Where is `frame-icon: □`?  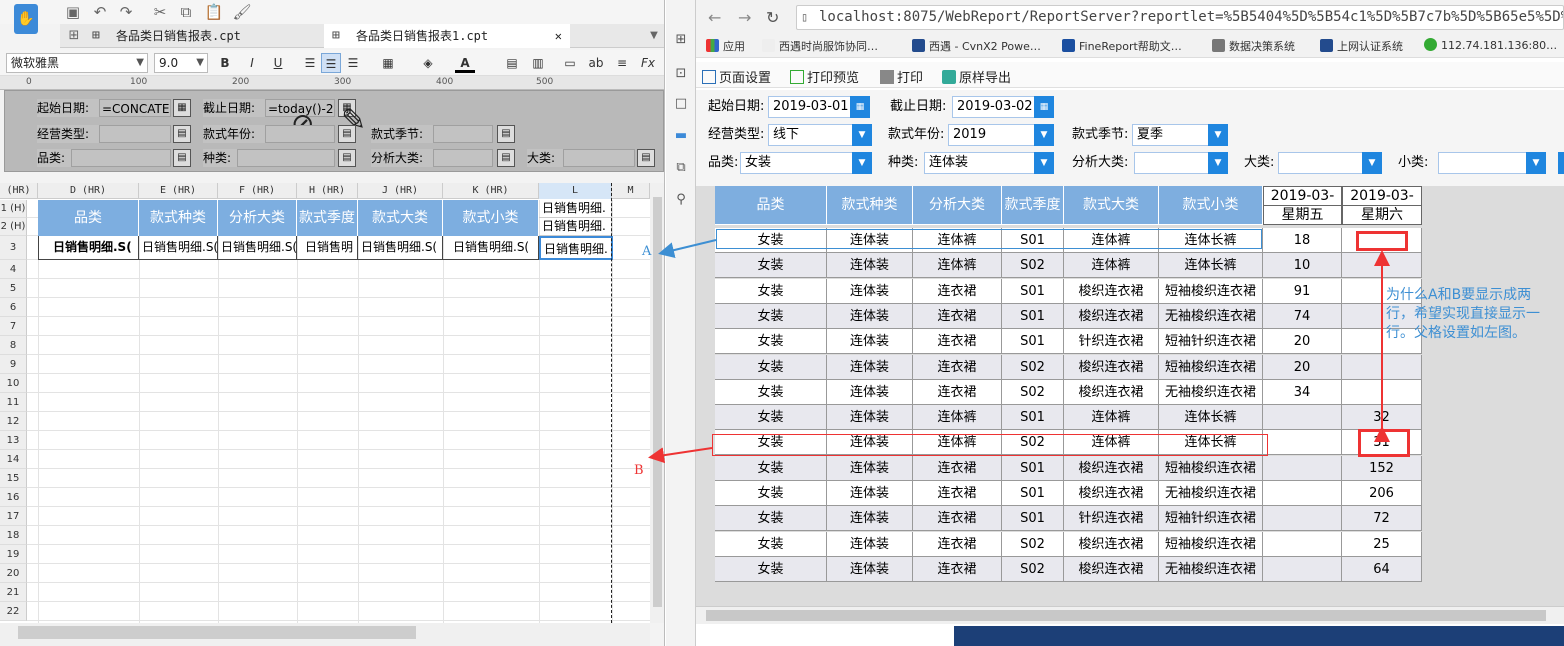 frame-icon: □ is located at coordinates (681, 104).